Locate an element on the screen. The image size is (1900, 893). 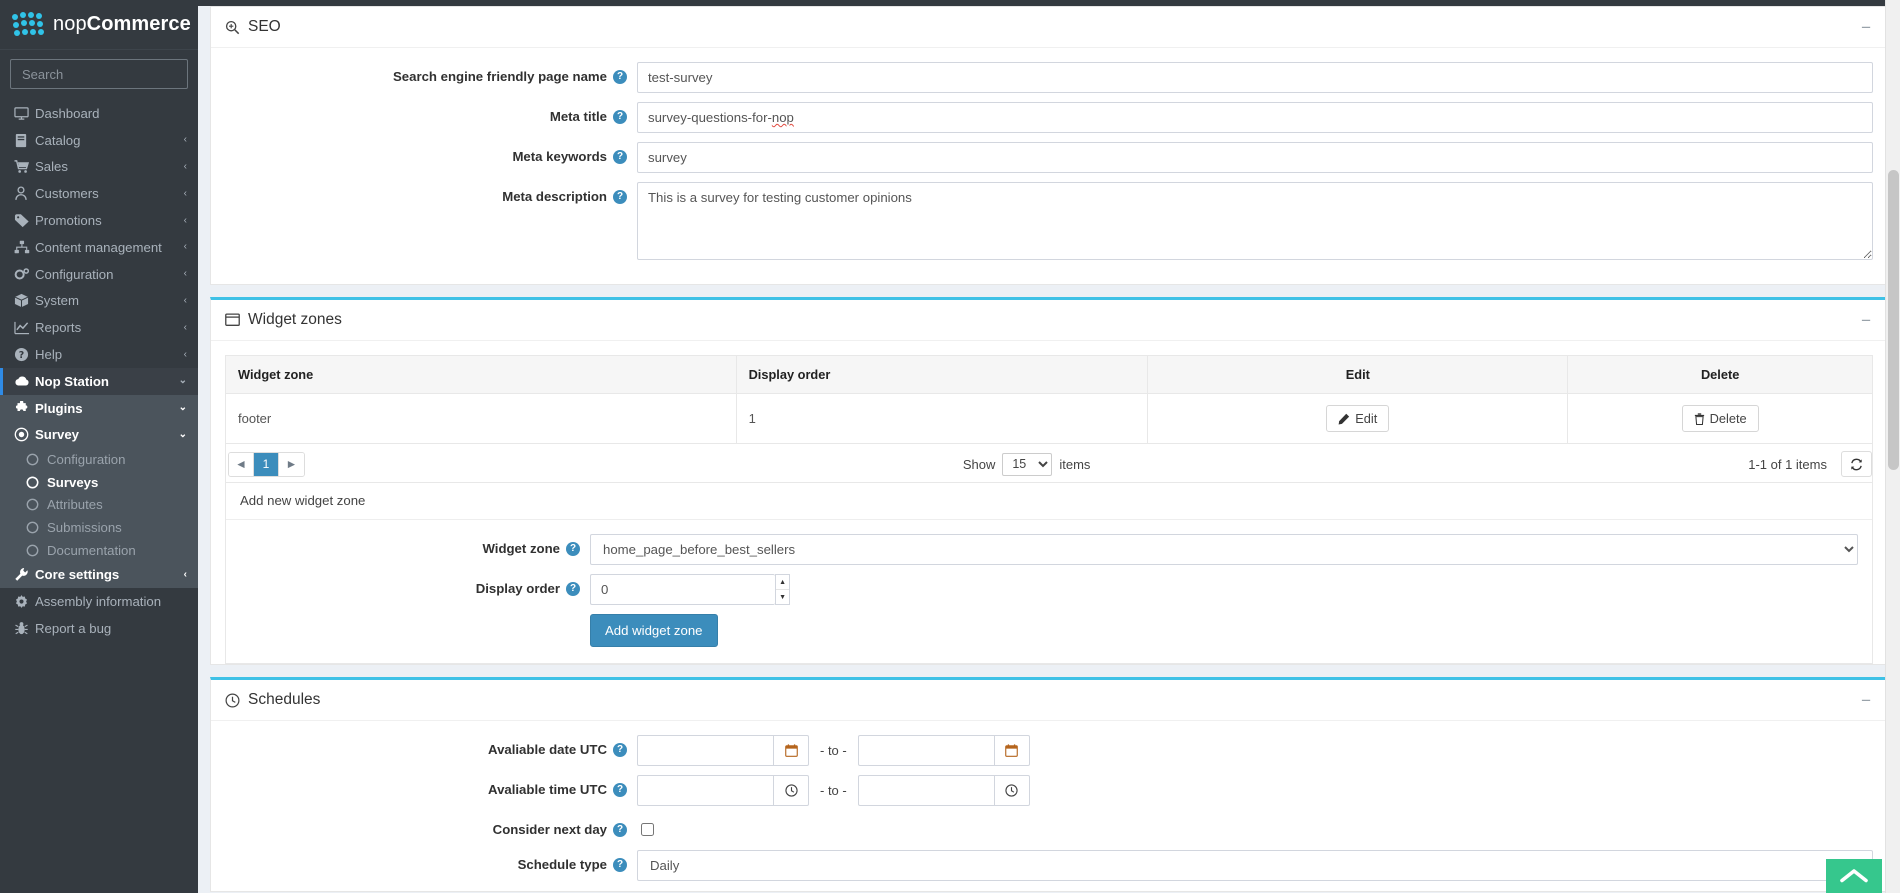
pagination-total-info: 1-1 of 1 items is located at coordinates (1787, 464).